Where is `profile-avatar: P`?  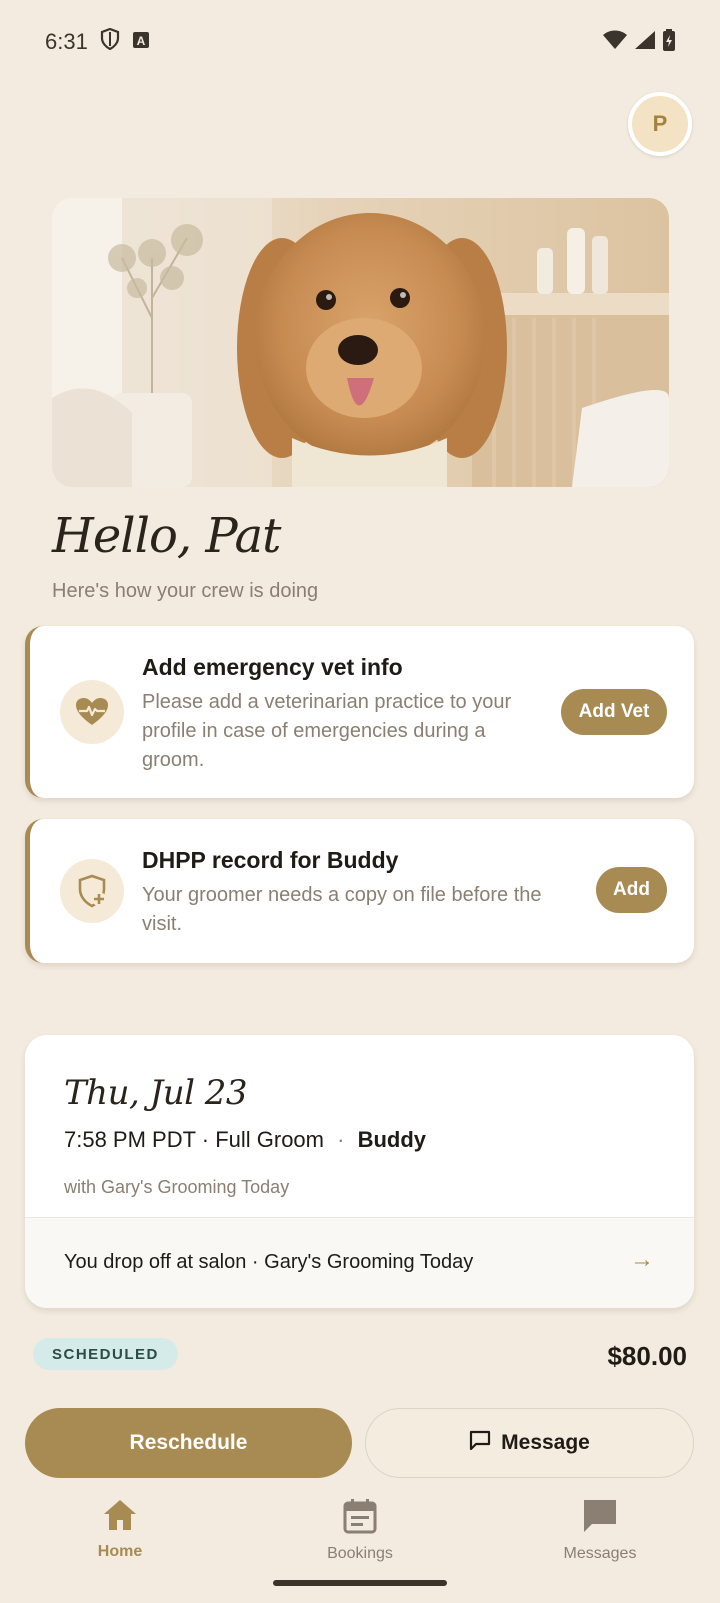 profile-avatar: P is located at coordinates (660, 124).